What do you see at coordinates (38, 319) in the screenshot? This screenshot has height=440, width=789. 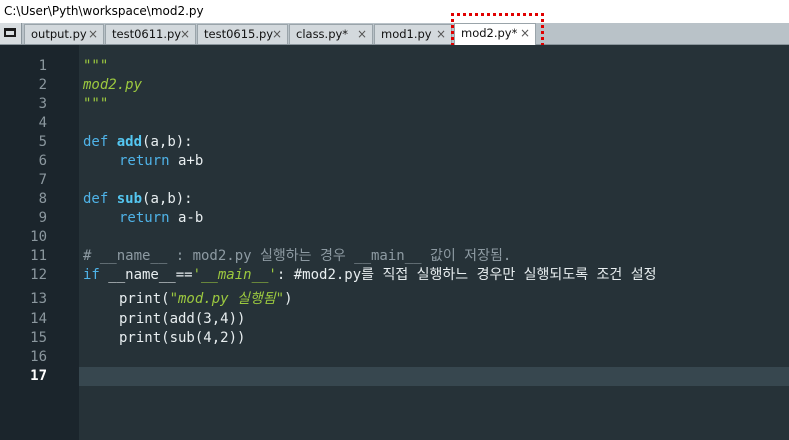 I see `line-number: 14` at bounding box center [38, 319].